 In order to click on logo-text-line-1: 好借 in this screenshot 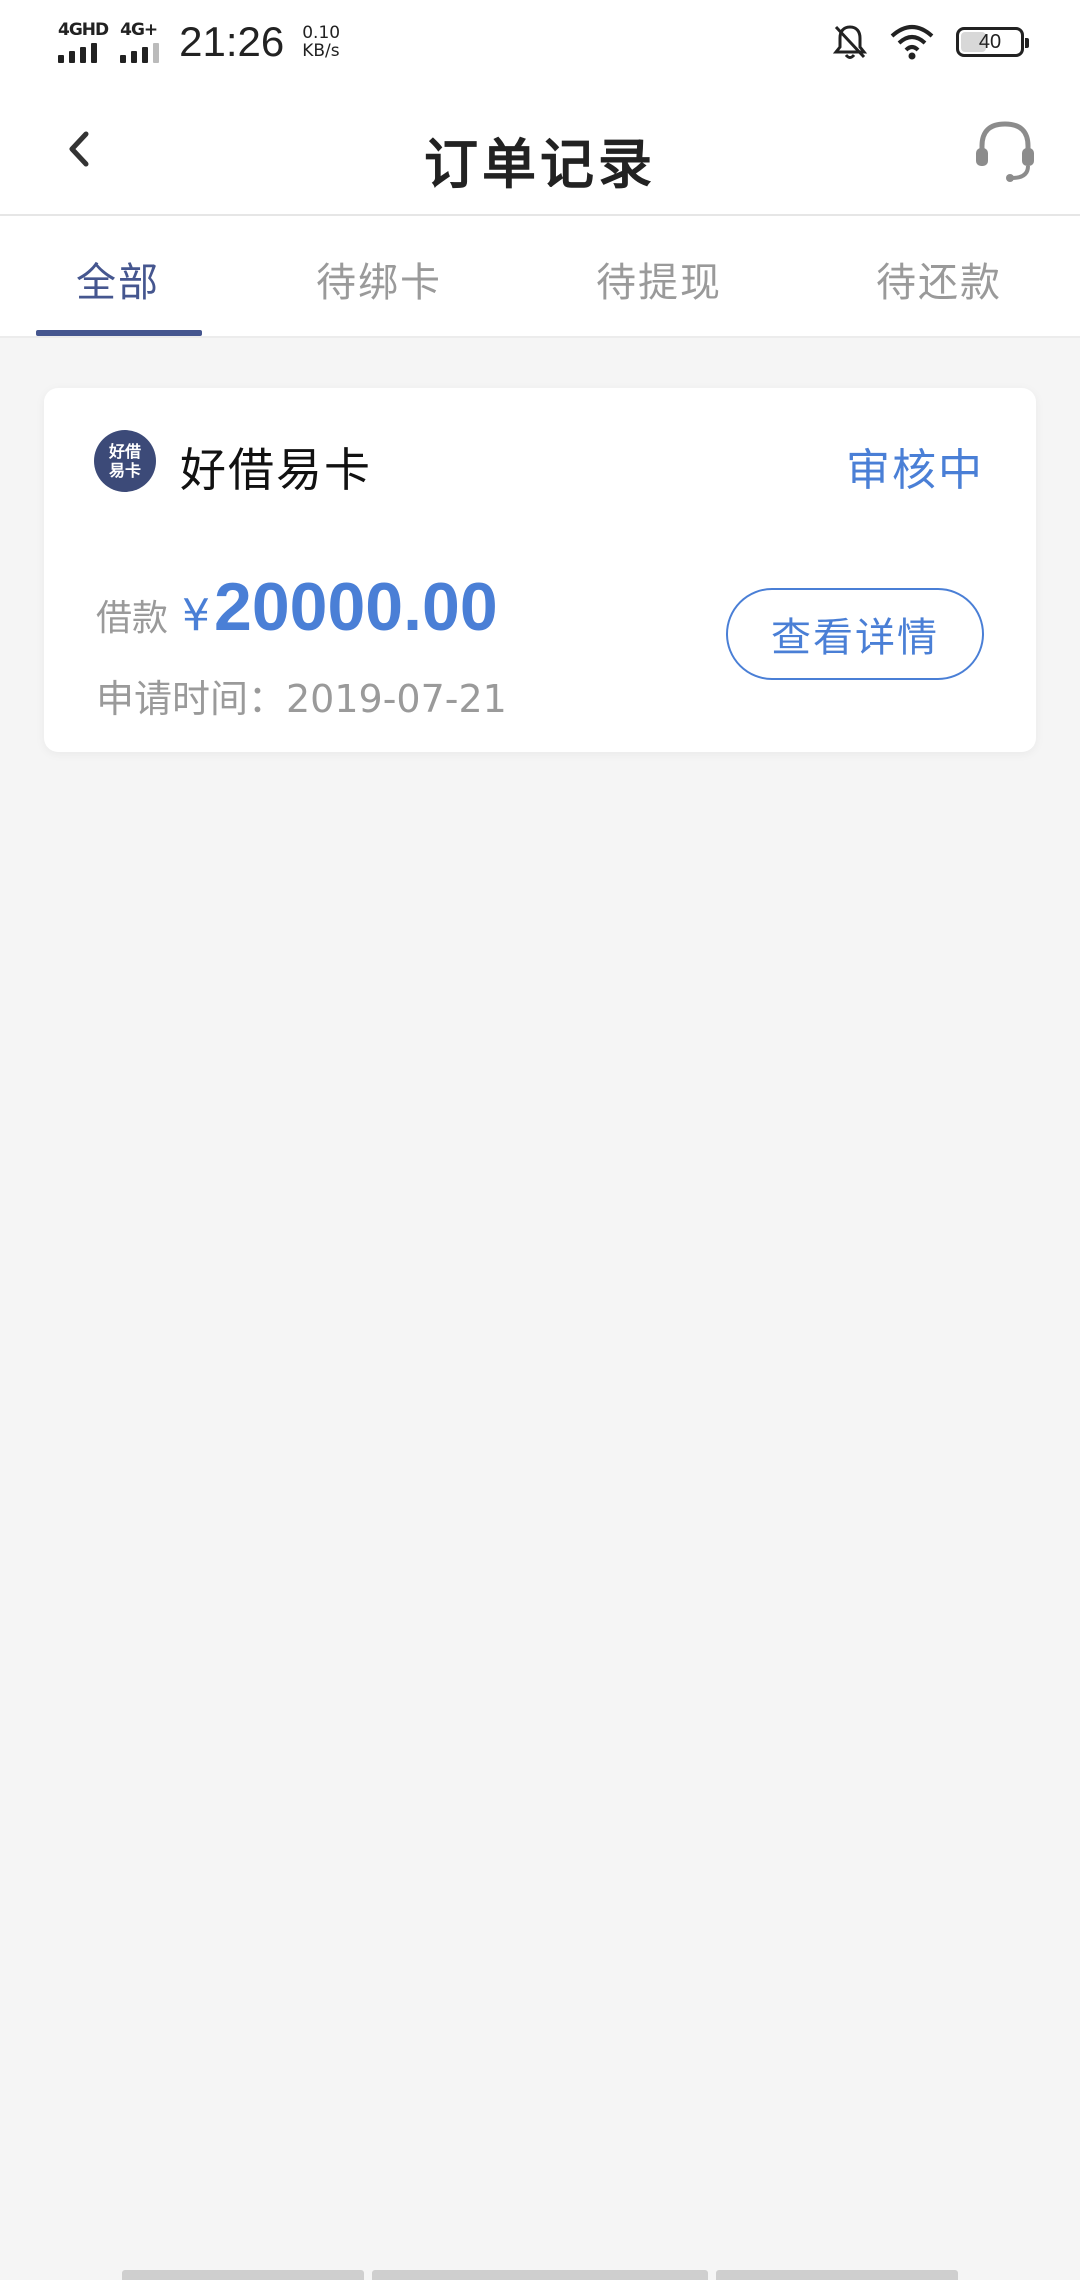, I will do `click(124, 451)`.